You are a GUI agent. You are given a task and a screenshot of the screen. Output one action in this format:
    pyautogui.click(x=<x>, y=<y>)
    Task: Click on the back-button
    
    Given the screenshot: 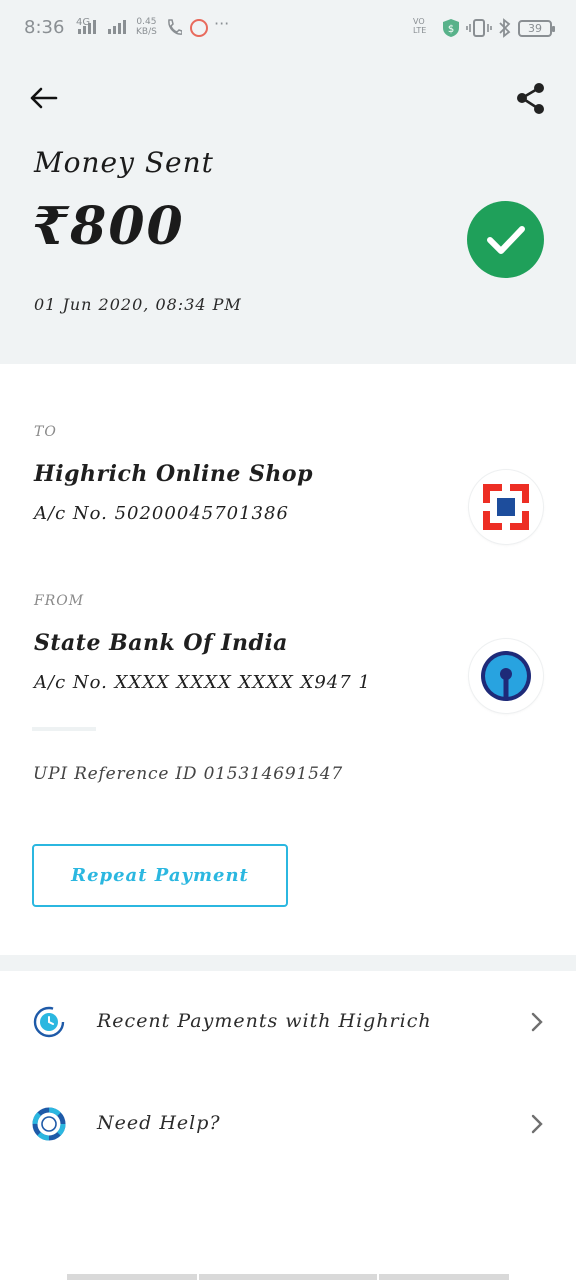 What is the action you would take?
    pyautogui.click(x=46, y=98)
    